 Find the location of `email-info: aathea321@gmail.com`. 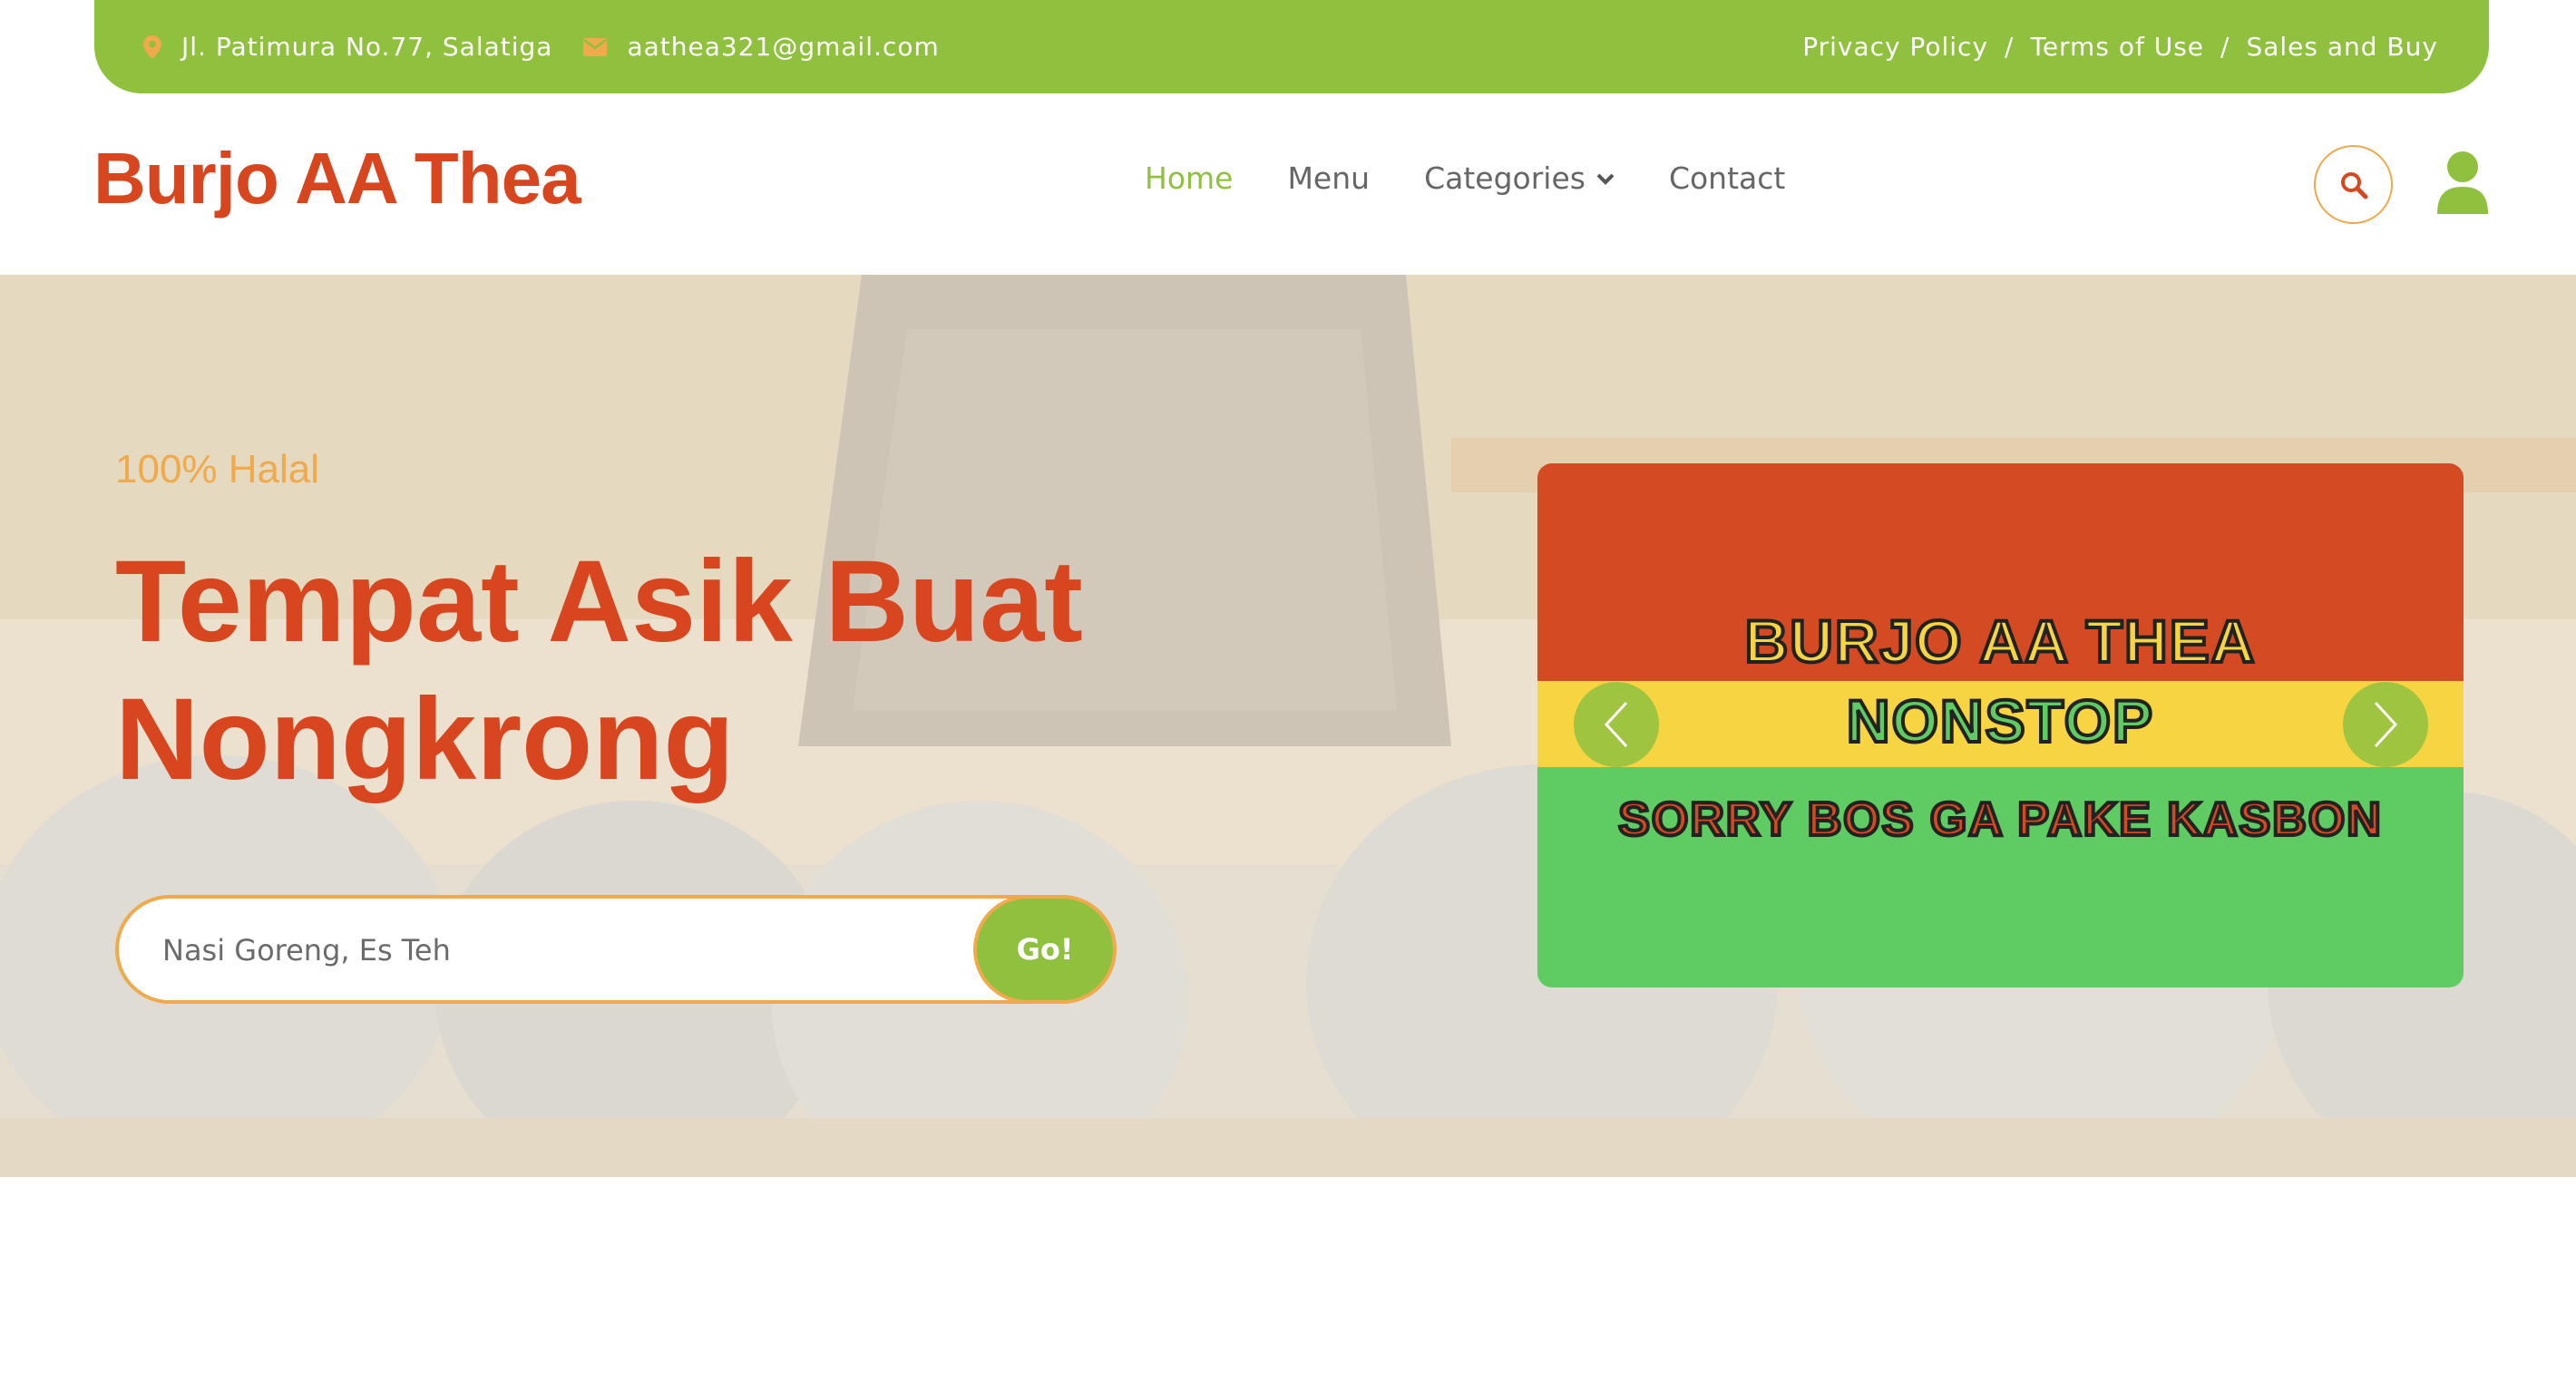

email-info: aathea321@gmail.com is located at coordinates (761, 47).